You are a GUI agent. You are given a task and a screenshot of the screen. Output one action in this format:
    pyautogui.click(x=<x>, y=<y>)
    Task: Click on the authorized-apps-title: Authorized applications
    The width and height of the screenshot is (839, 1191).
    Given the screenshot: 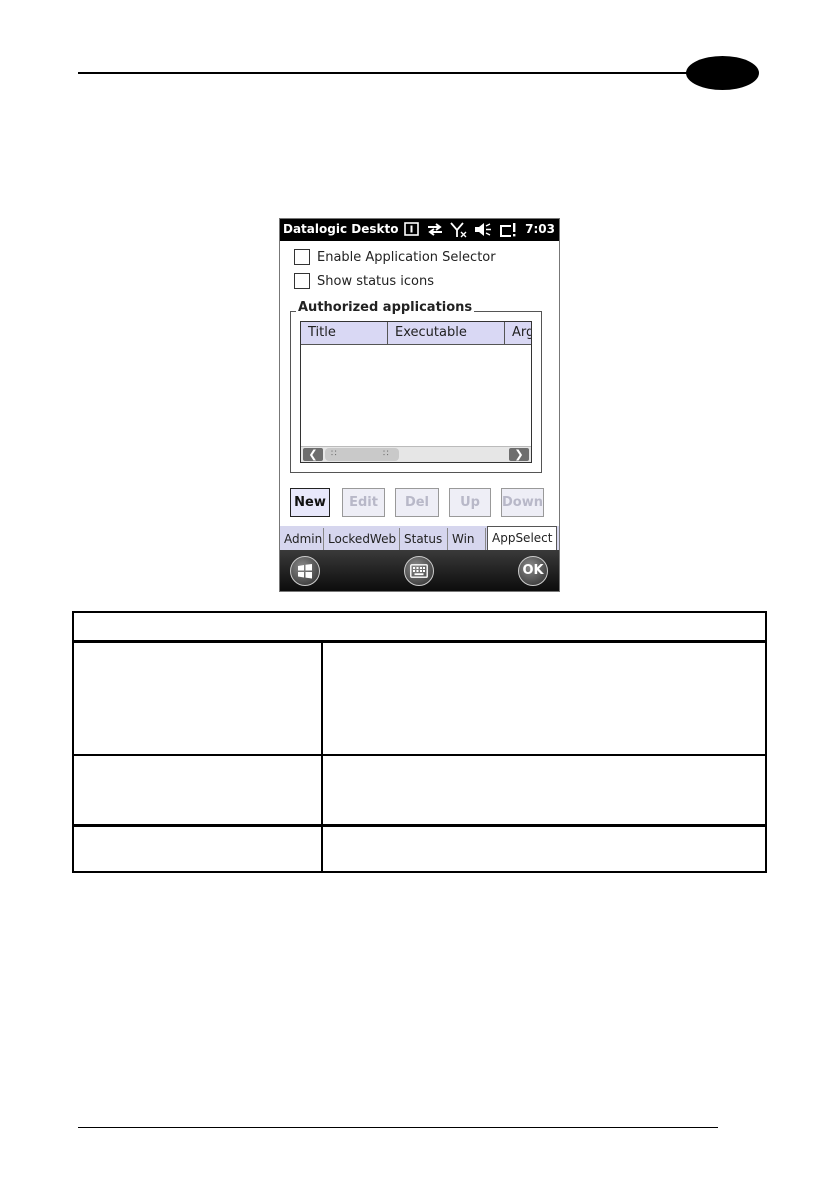 What is the action you would take?
    pyautogui.click(x=385, y=307)
    